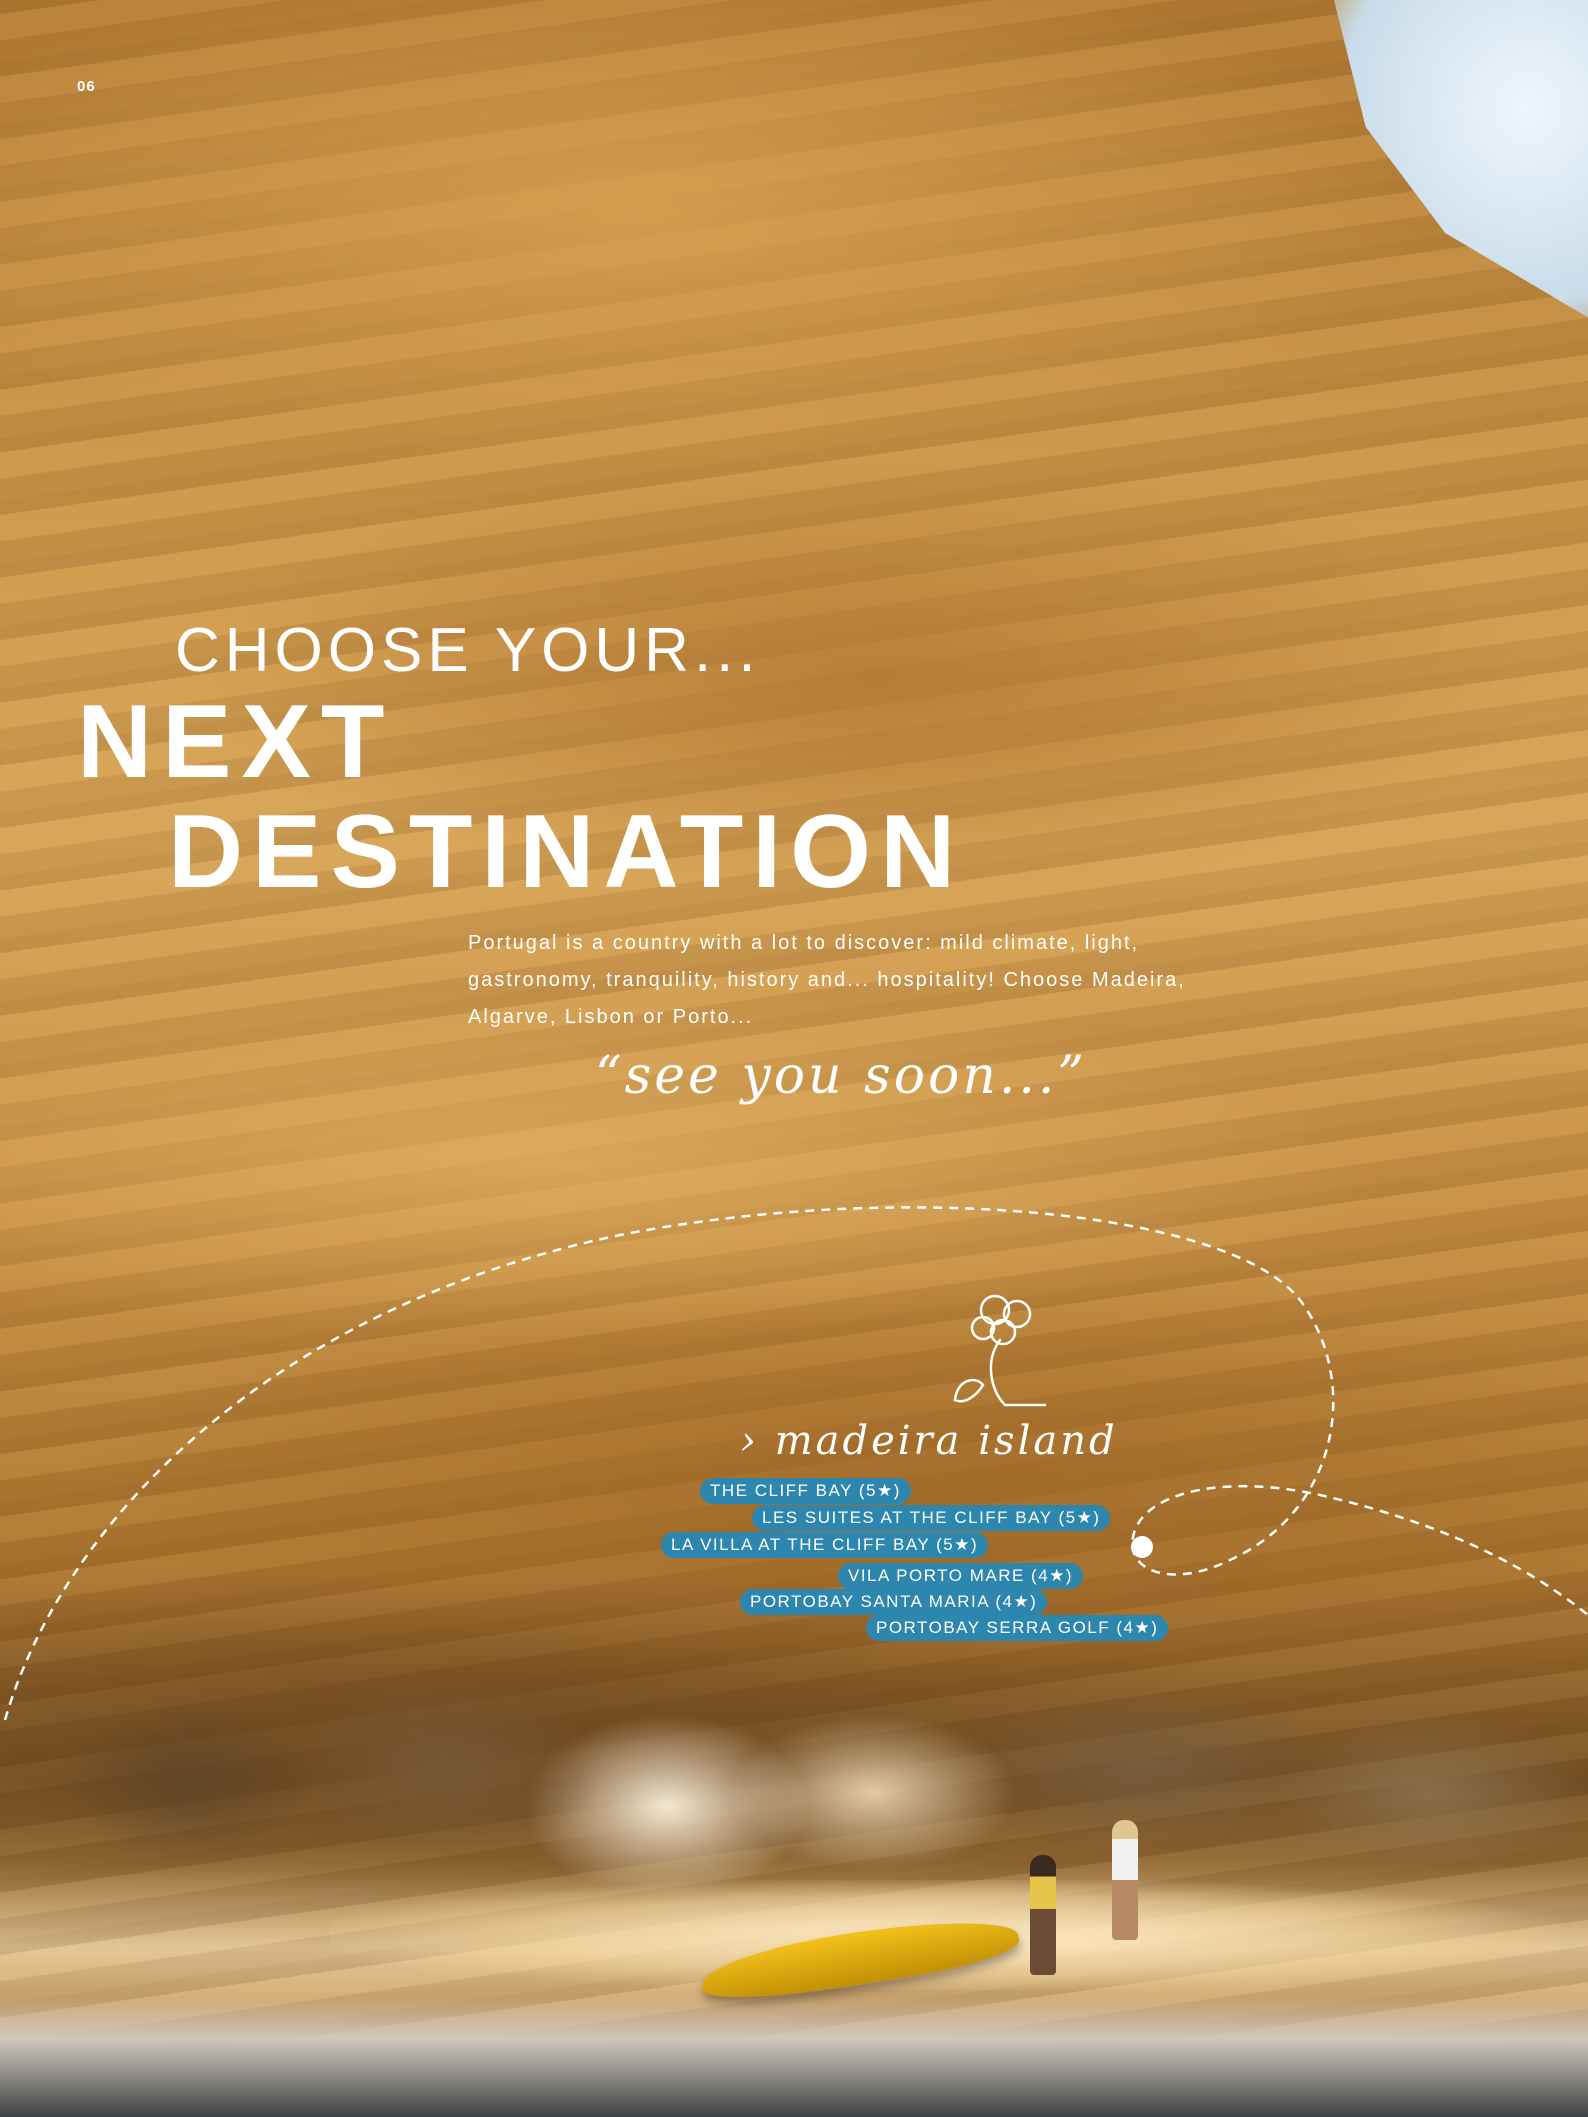 This screenshot has height=2117, width=1588. Describe the element at coordinates (1142, 1547) in the screenshot. I see `route-dot` at that location.